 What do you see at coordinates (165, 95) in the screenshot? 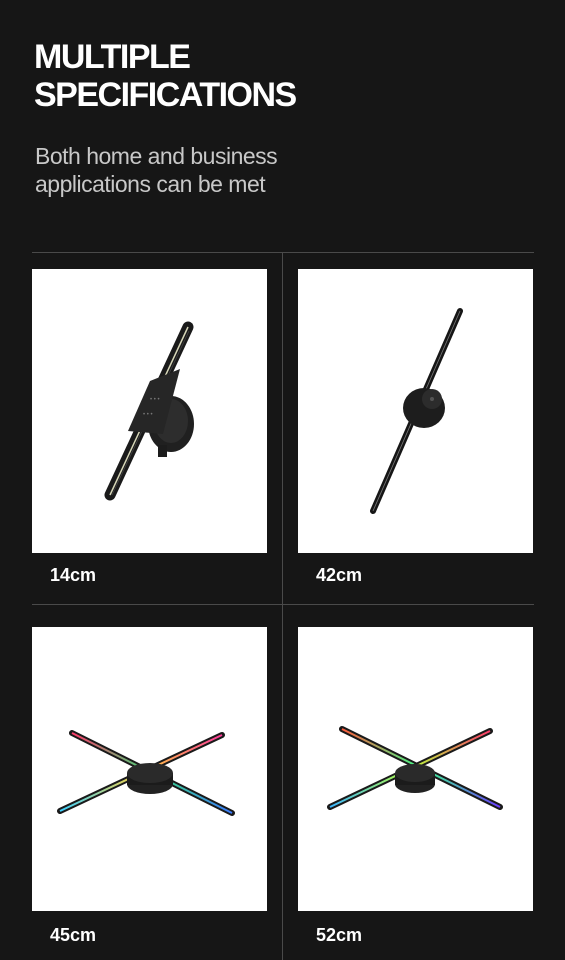
I see `title-line-2: SPECIFICATIONS` at bounding box center [165, 95].